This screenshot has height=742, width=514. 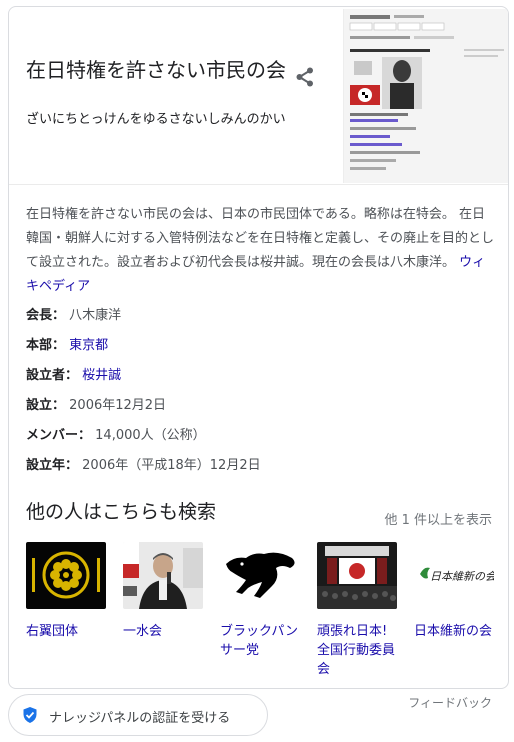 I want to click on related-item-image: 日本維新の会, so click(x=454, y=575).